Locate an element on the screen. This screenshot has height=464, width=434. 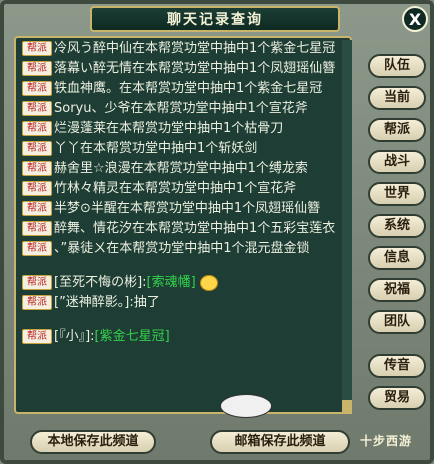
chat-message: 帮派 铁血神鹰。在本帮赏功堂中抽中1个紫金七星冠 is located at coordinates (183, 88).